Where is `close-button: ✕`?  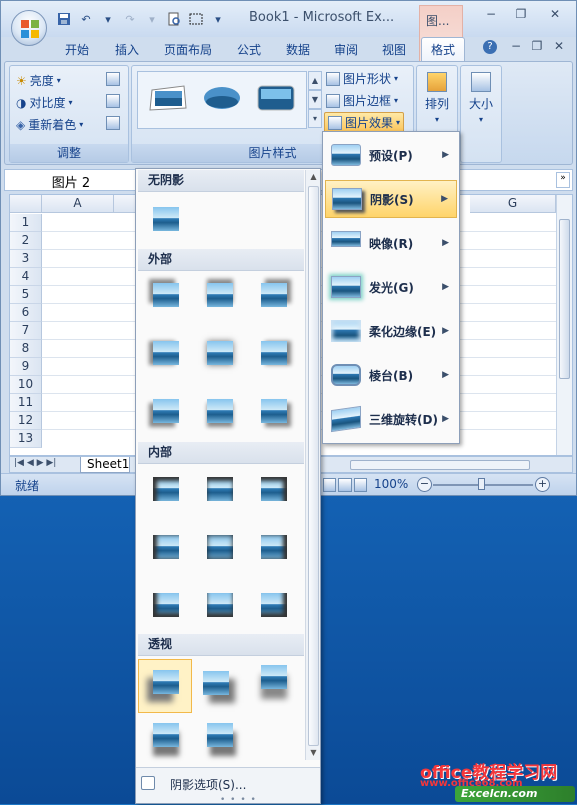 close-button: ✕ is located at coordinates (555, 16).